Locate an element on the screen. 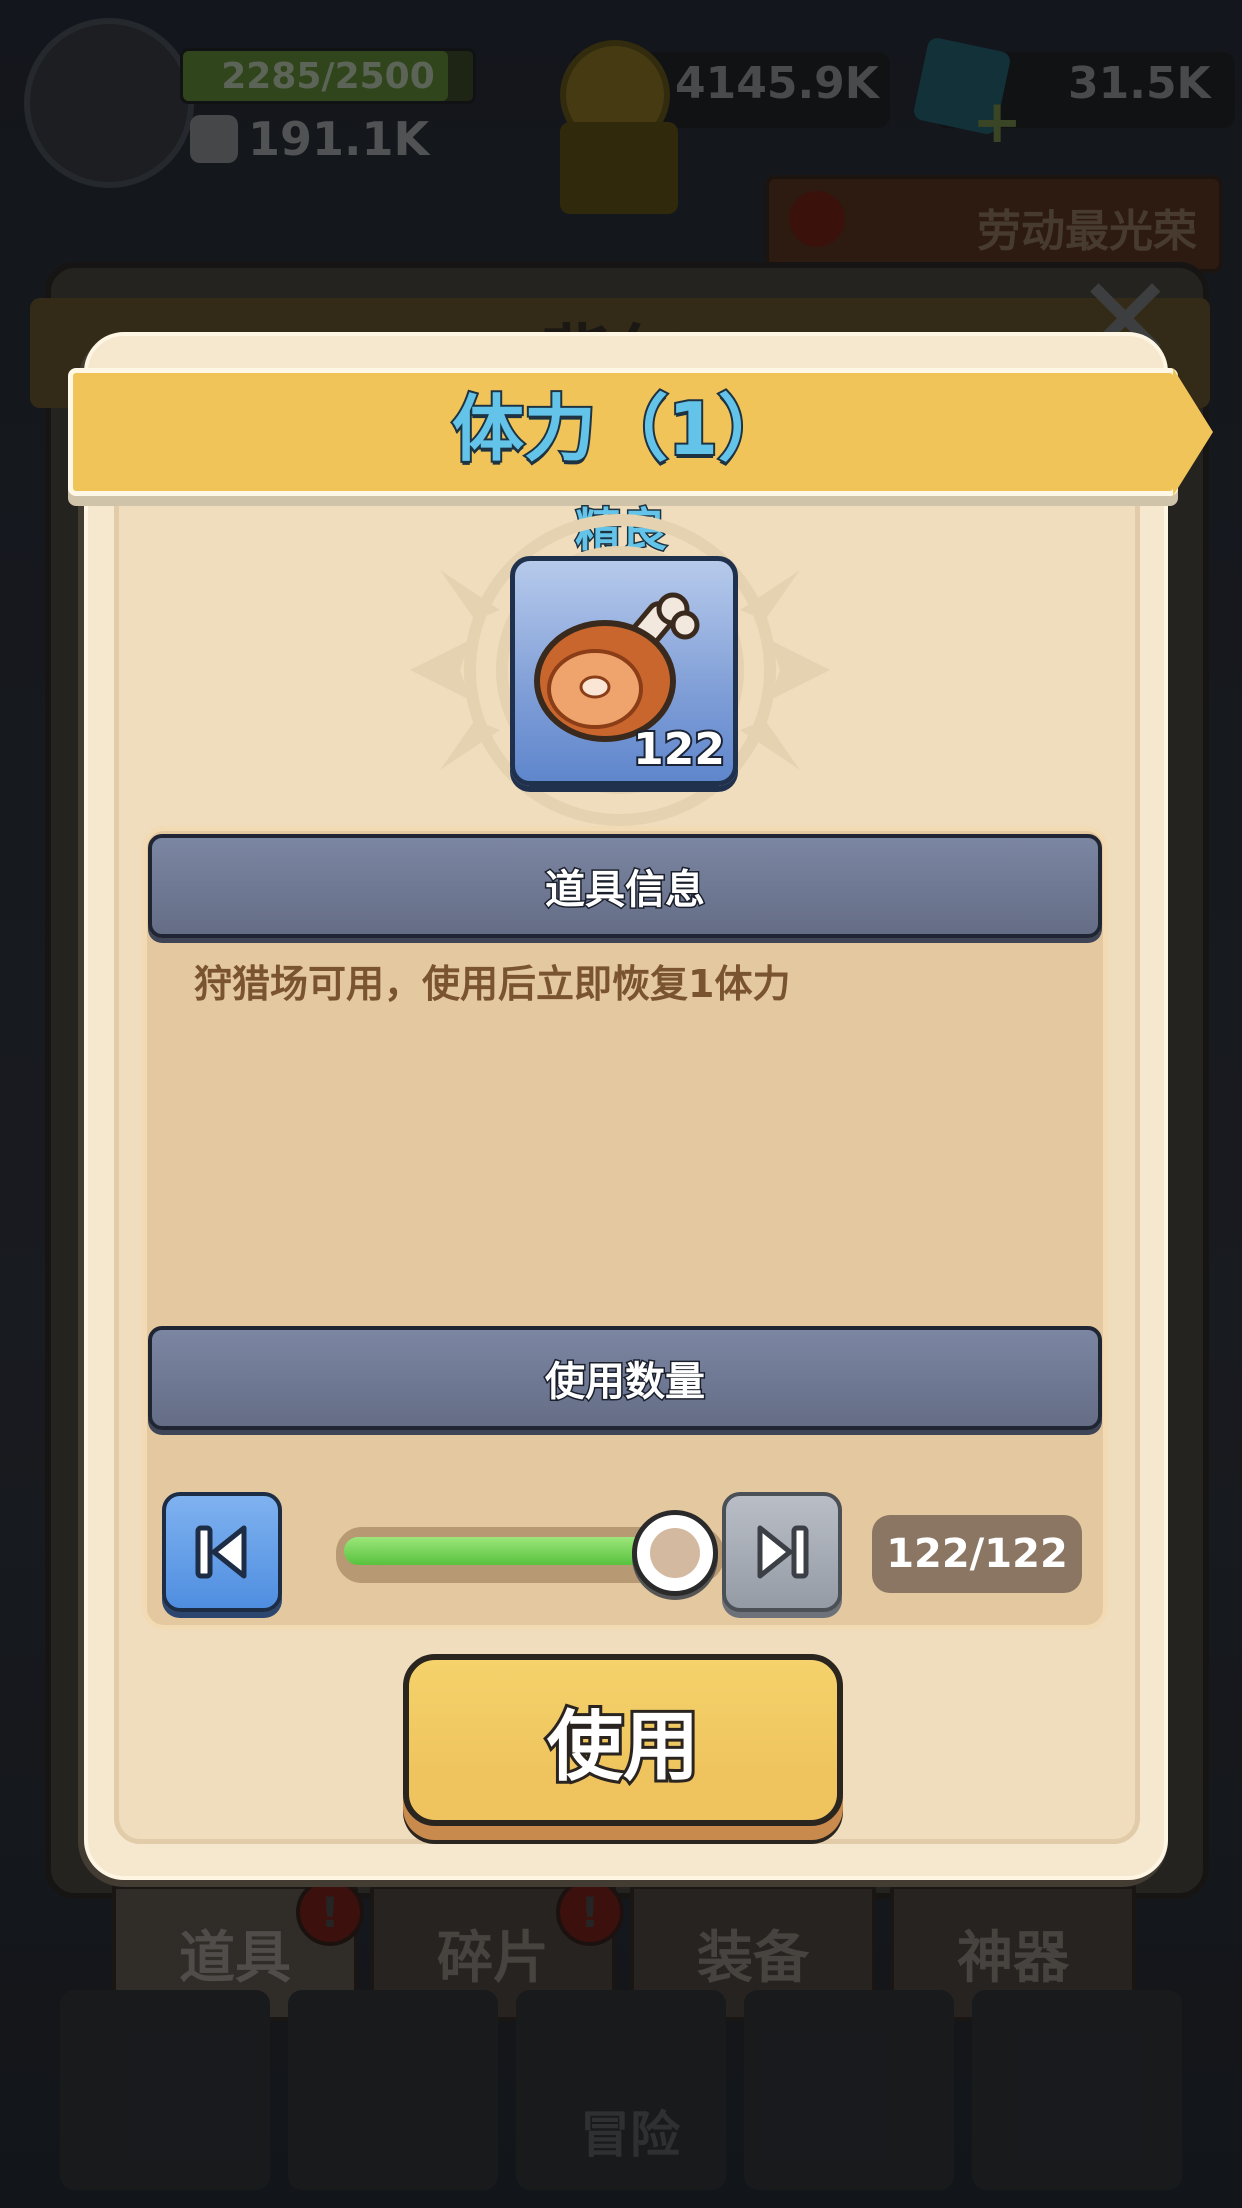  quantity-readout: 122/122 is located at coordinates (977, 1554).